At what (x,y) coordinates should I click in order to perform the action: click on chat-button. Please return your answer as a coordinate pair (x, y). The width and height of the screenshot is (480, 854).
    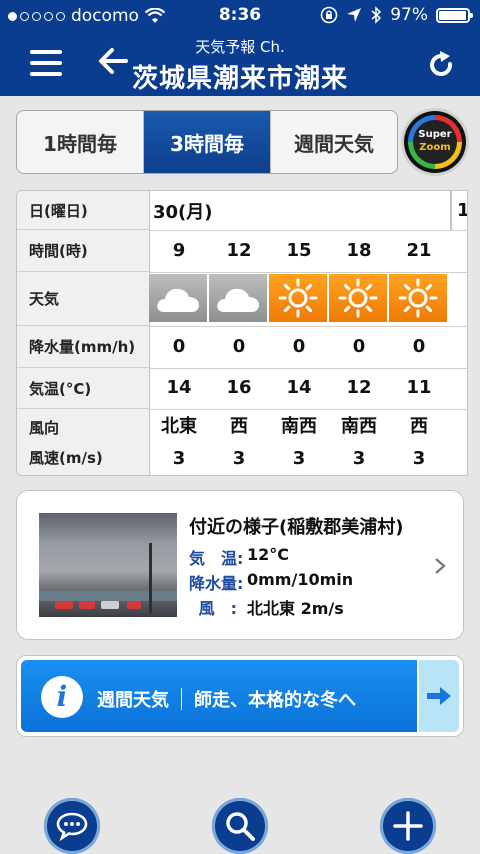
    Looking at the image, I should click on (72, 826).